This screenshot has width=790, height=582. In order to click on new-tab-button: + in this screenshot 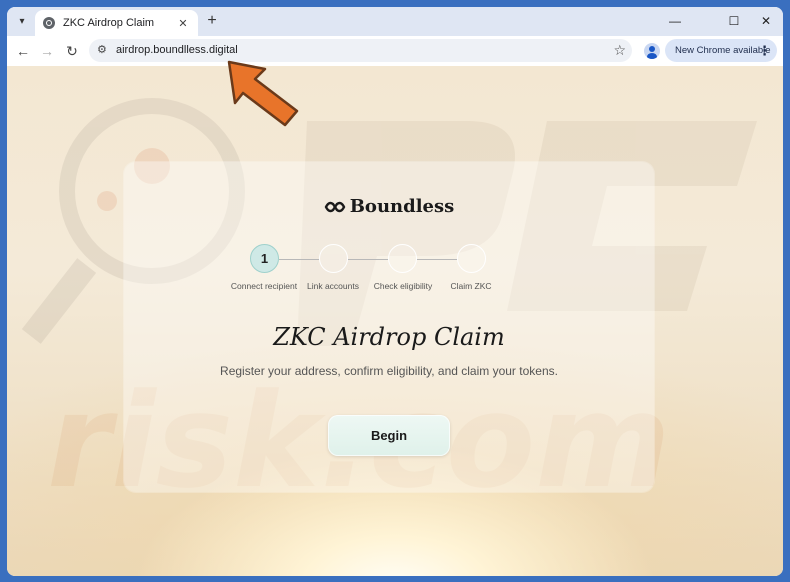, I will do `click(212, 21)`.